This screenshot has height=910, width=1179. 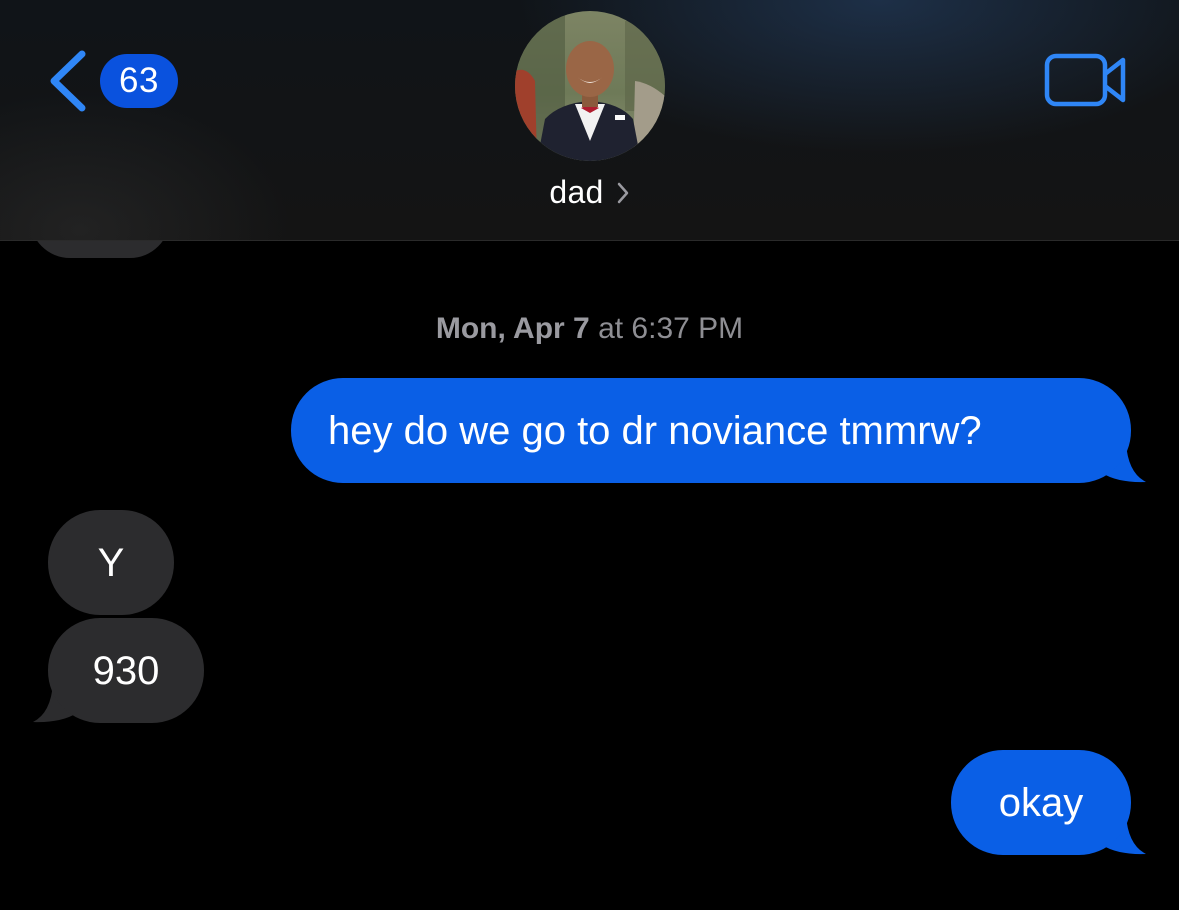 What do you see at coordinates (622, 192) in the screenshot?
I see `chevron-right-icon` at bounding box center [622, 192].